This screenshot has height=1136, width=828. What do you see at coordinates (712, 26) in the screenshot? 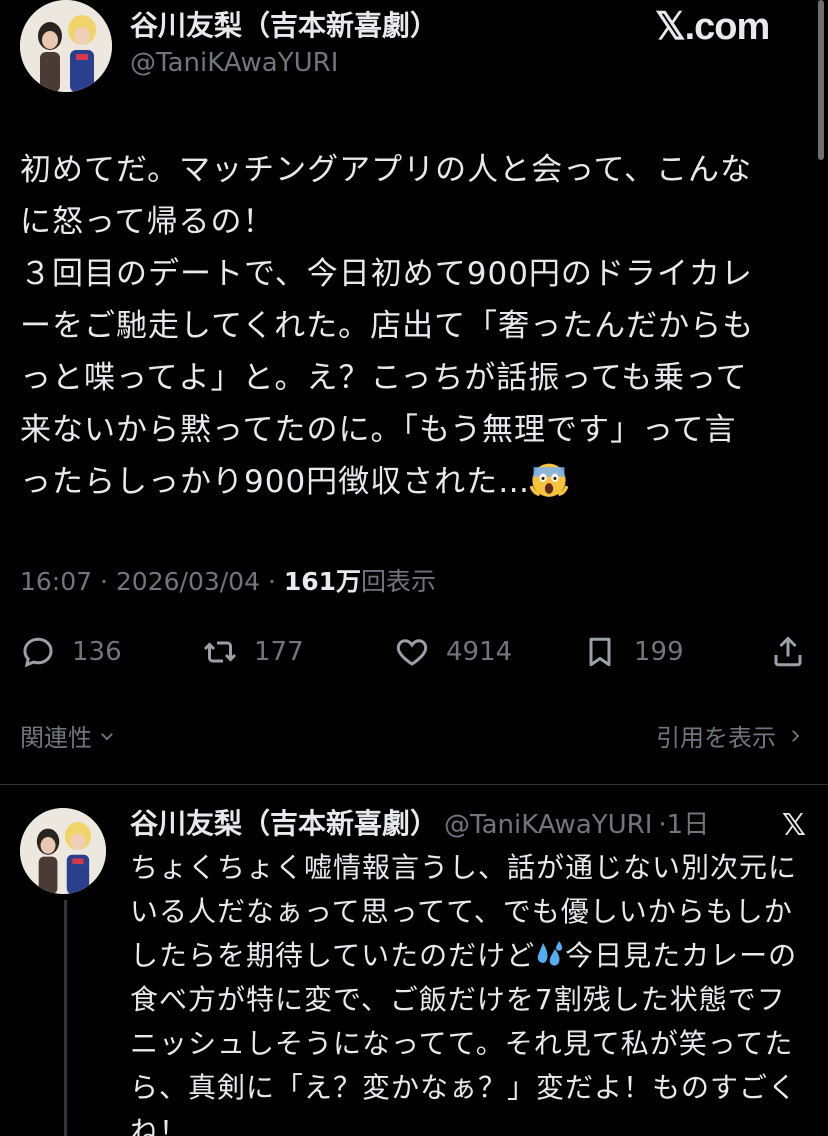
I see `brand-logo: 𝕏.com` at bounding box center [712, 26].